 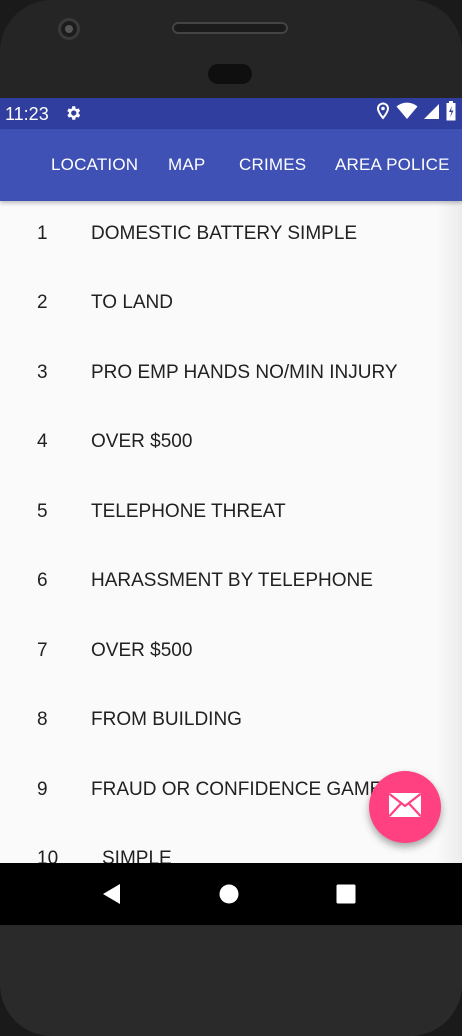 What do you see at coordinates (42, 789) in the screenshot?
I see `list-item-number: 9` at bounding box center [42, 789].